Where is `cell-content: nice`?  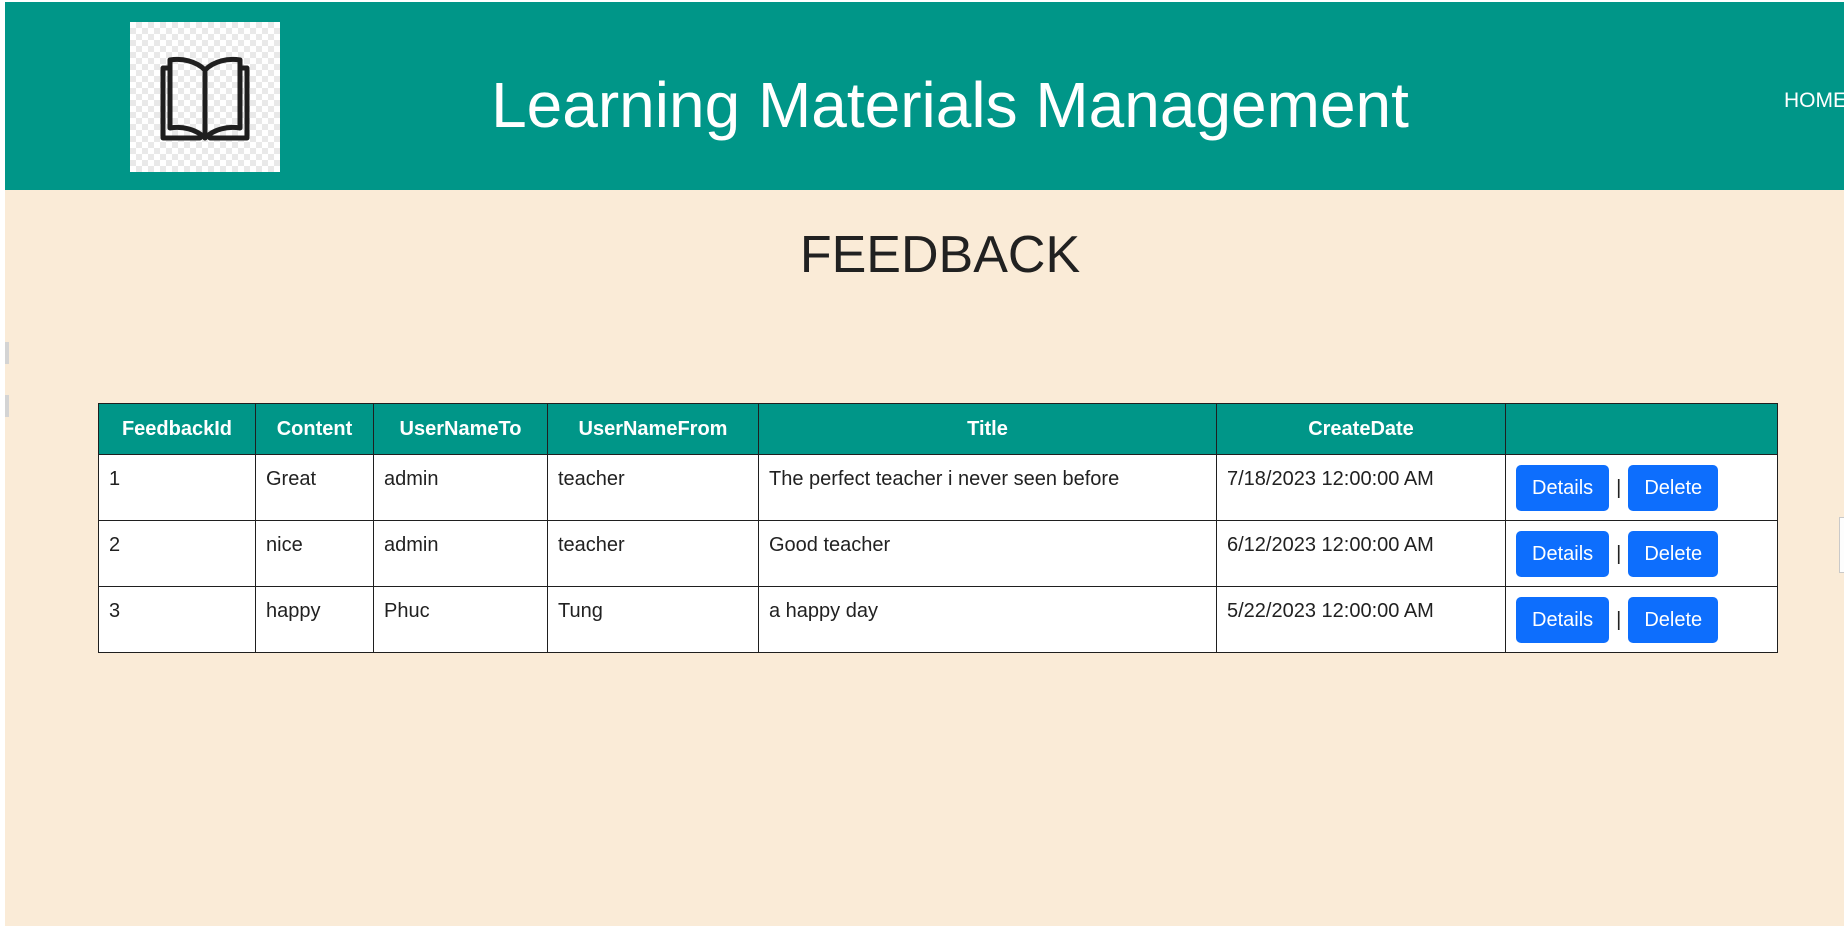 cell-content: nice is located at coordinates (314, 553).